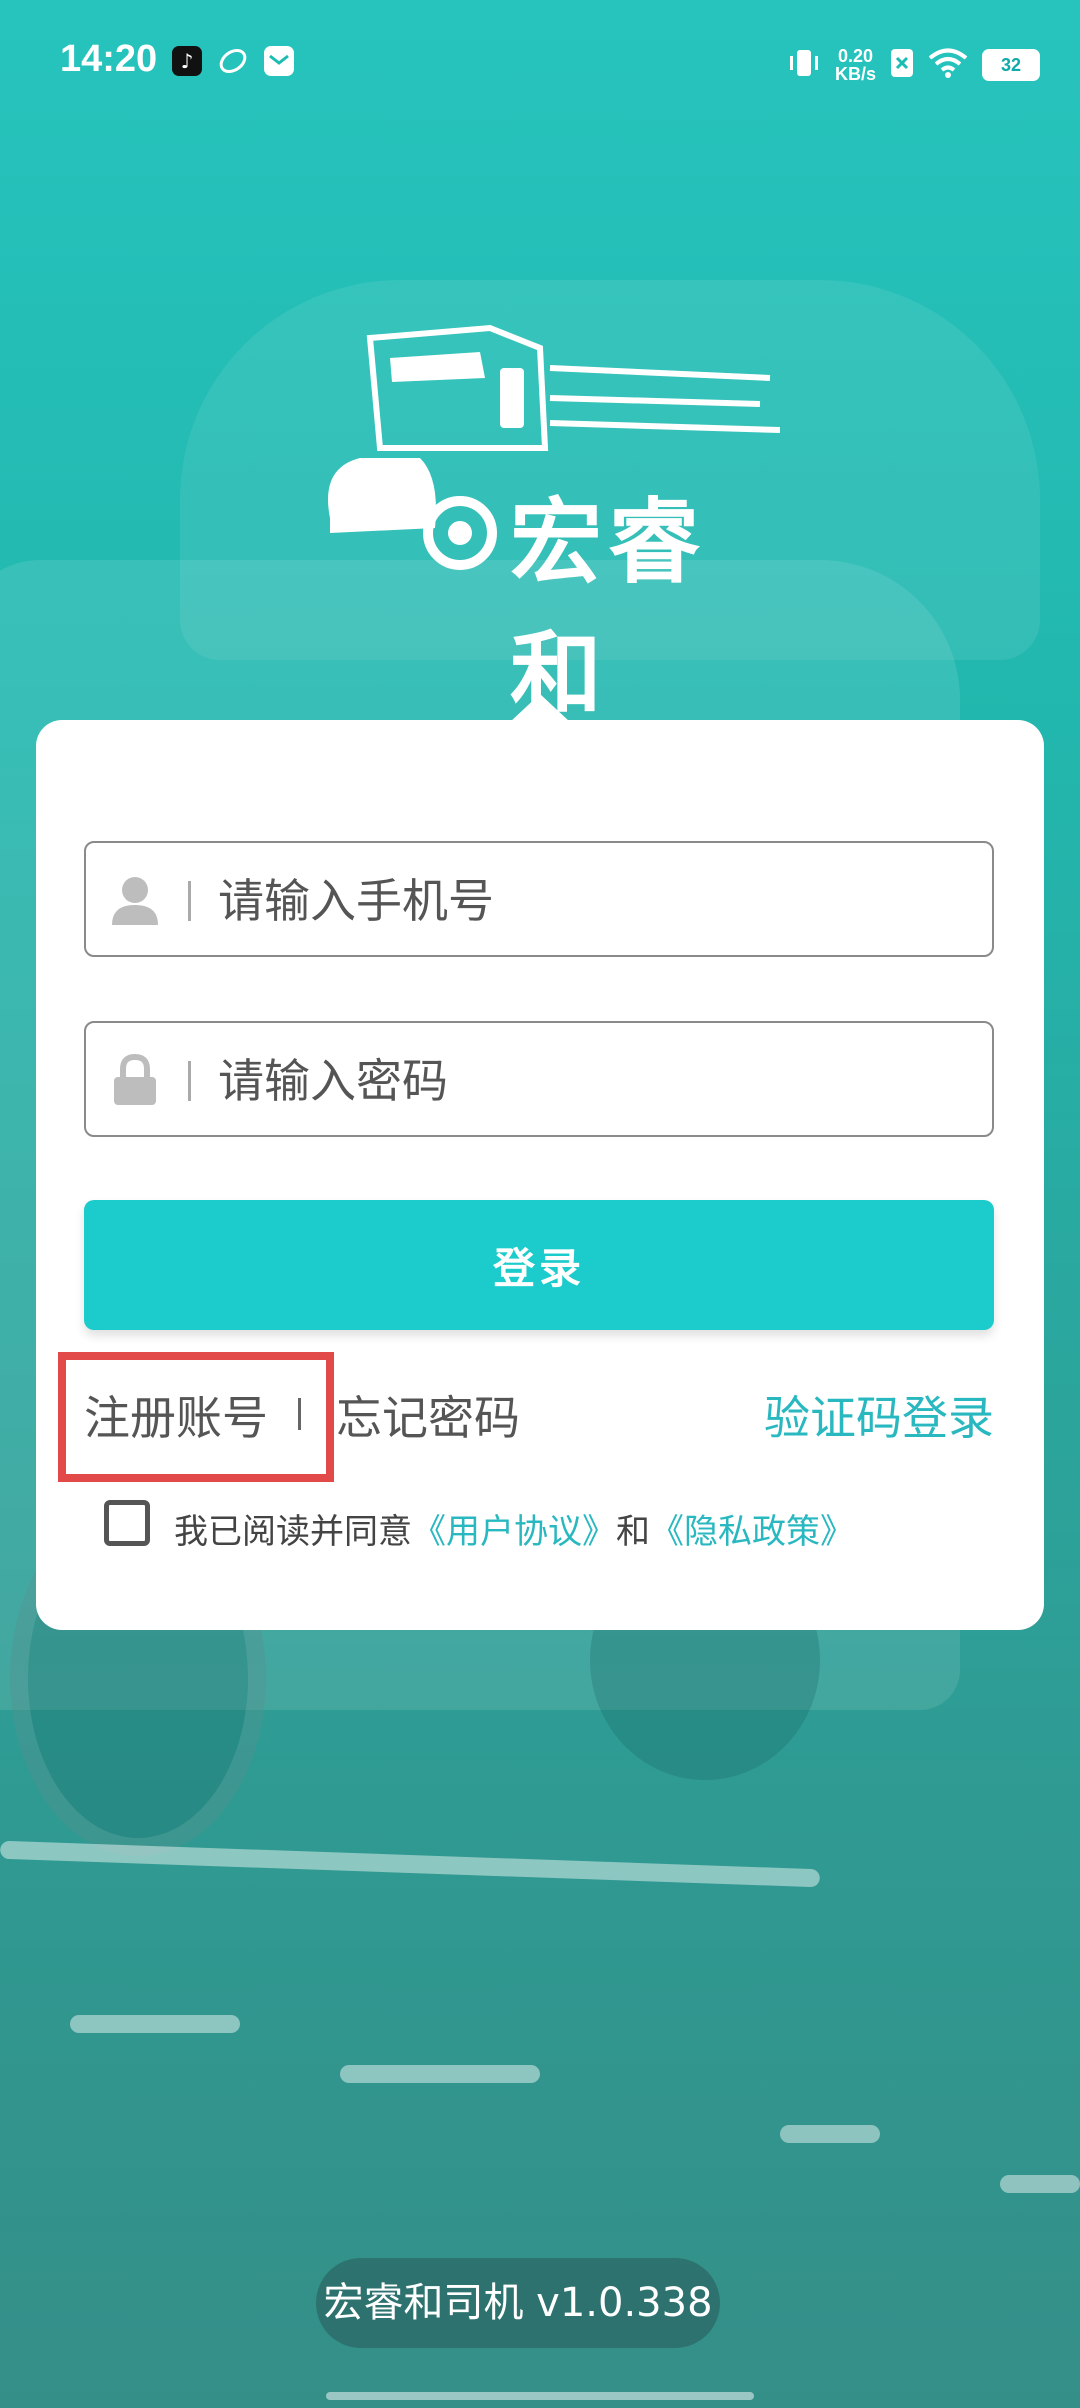  Describe the element at coordinates (279, 61) in the screenshot. I see `mail-app-icon` at that location.